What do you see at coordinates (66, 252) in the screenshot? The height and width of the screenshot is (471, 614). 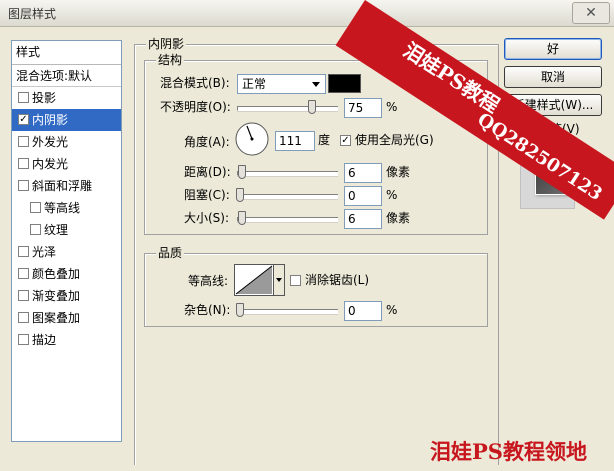 I see `style-list-item: 光泽` at bounding box center [66, 252].